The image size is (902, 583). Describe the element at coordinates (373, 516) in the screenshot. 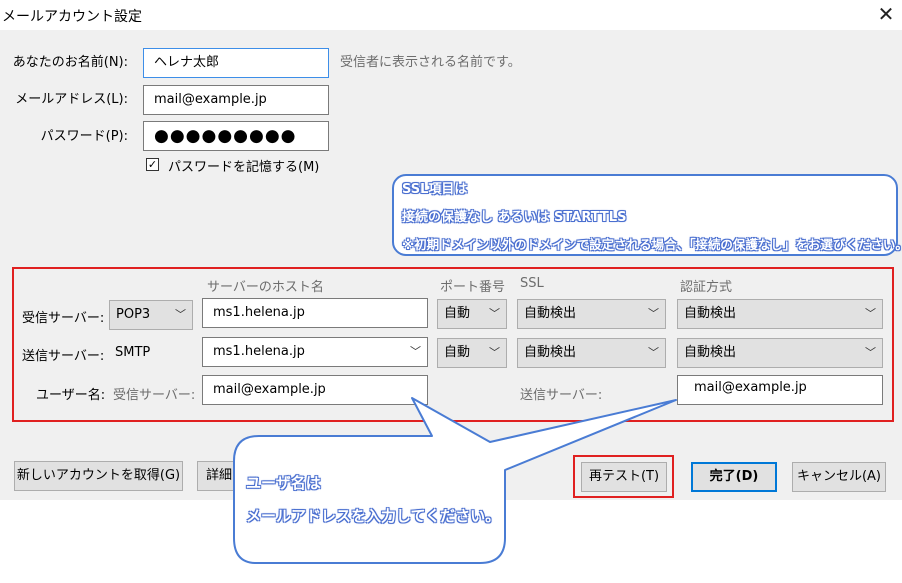

I see `username-note-line2: メールアドレスを入力してください。` at that location.